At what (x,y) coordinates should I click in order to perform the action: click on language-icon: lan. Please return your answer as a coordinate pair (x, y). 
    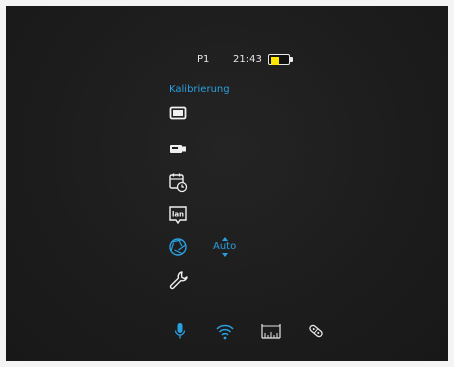
    Looking at the image, I should click on (178, 215).